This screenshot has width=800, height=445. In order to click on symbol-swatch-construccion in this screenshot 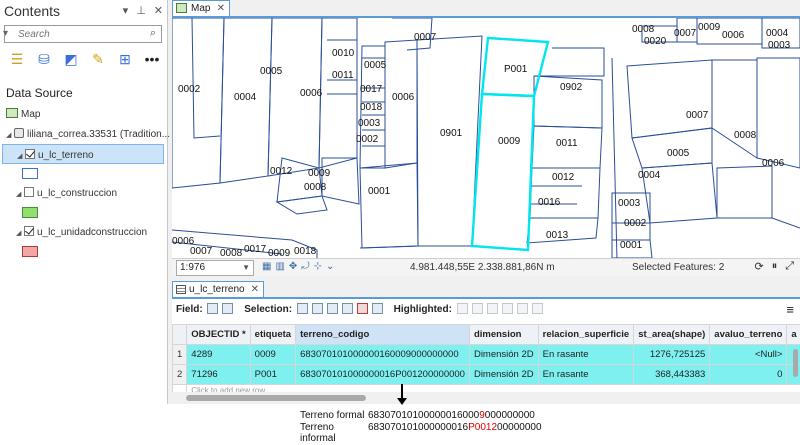, I will do `click(30, 212)`.